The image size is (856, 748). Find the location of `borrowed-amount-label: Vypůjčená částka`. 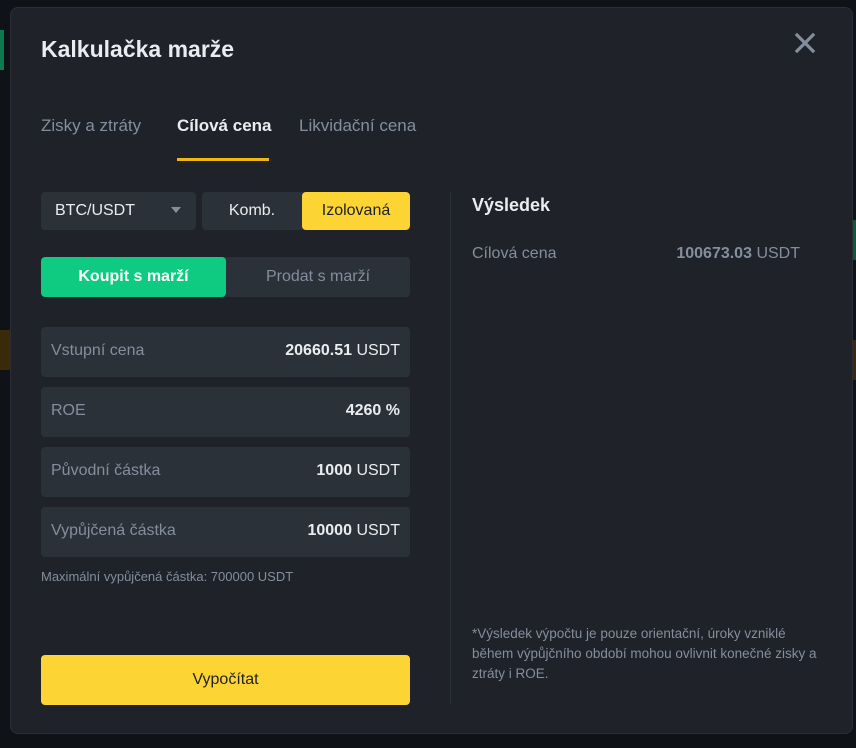

borrowed-amount-label: Vypůjčená částka is located at coordinates (113, 530).